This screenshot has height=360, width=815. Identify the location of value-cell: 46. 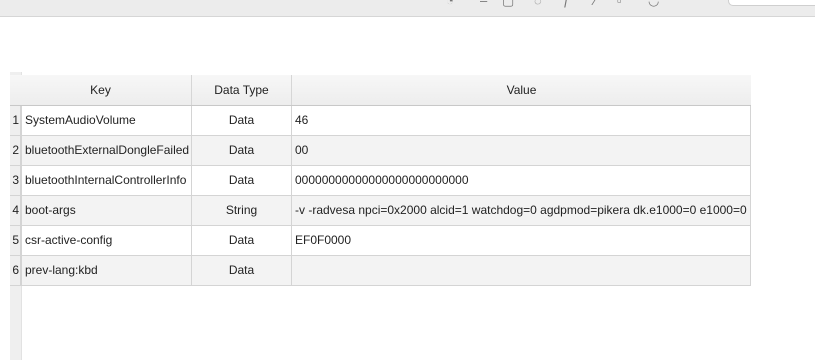
(521, 120).